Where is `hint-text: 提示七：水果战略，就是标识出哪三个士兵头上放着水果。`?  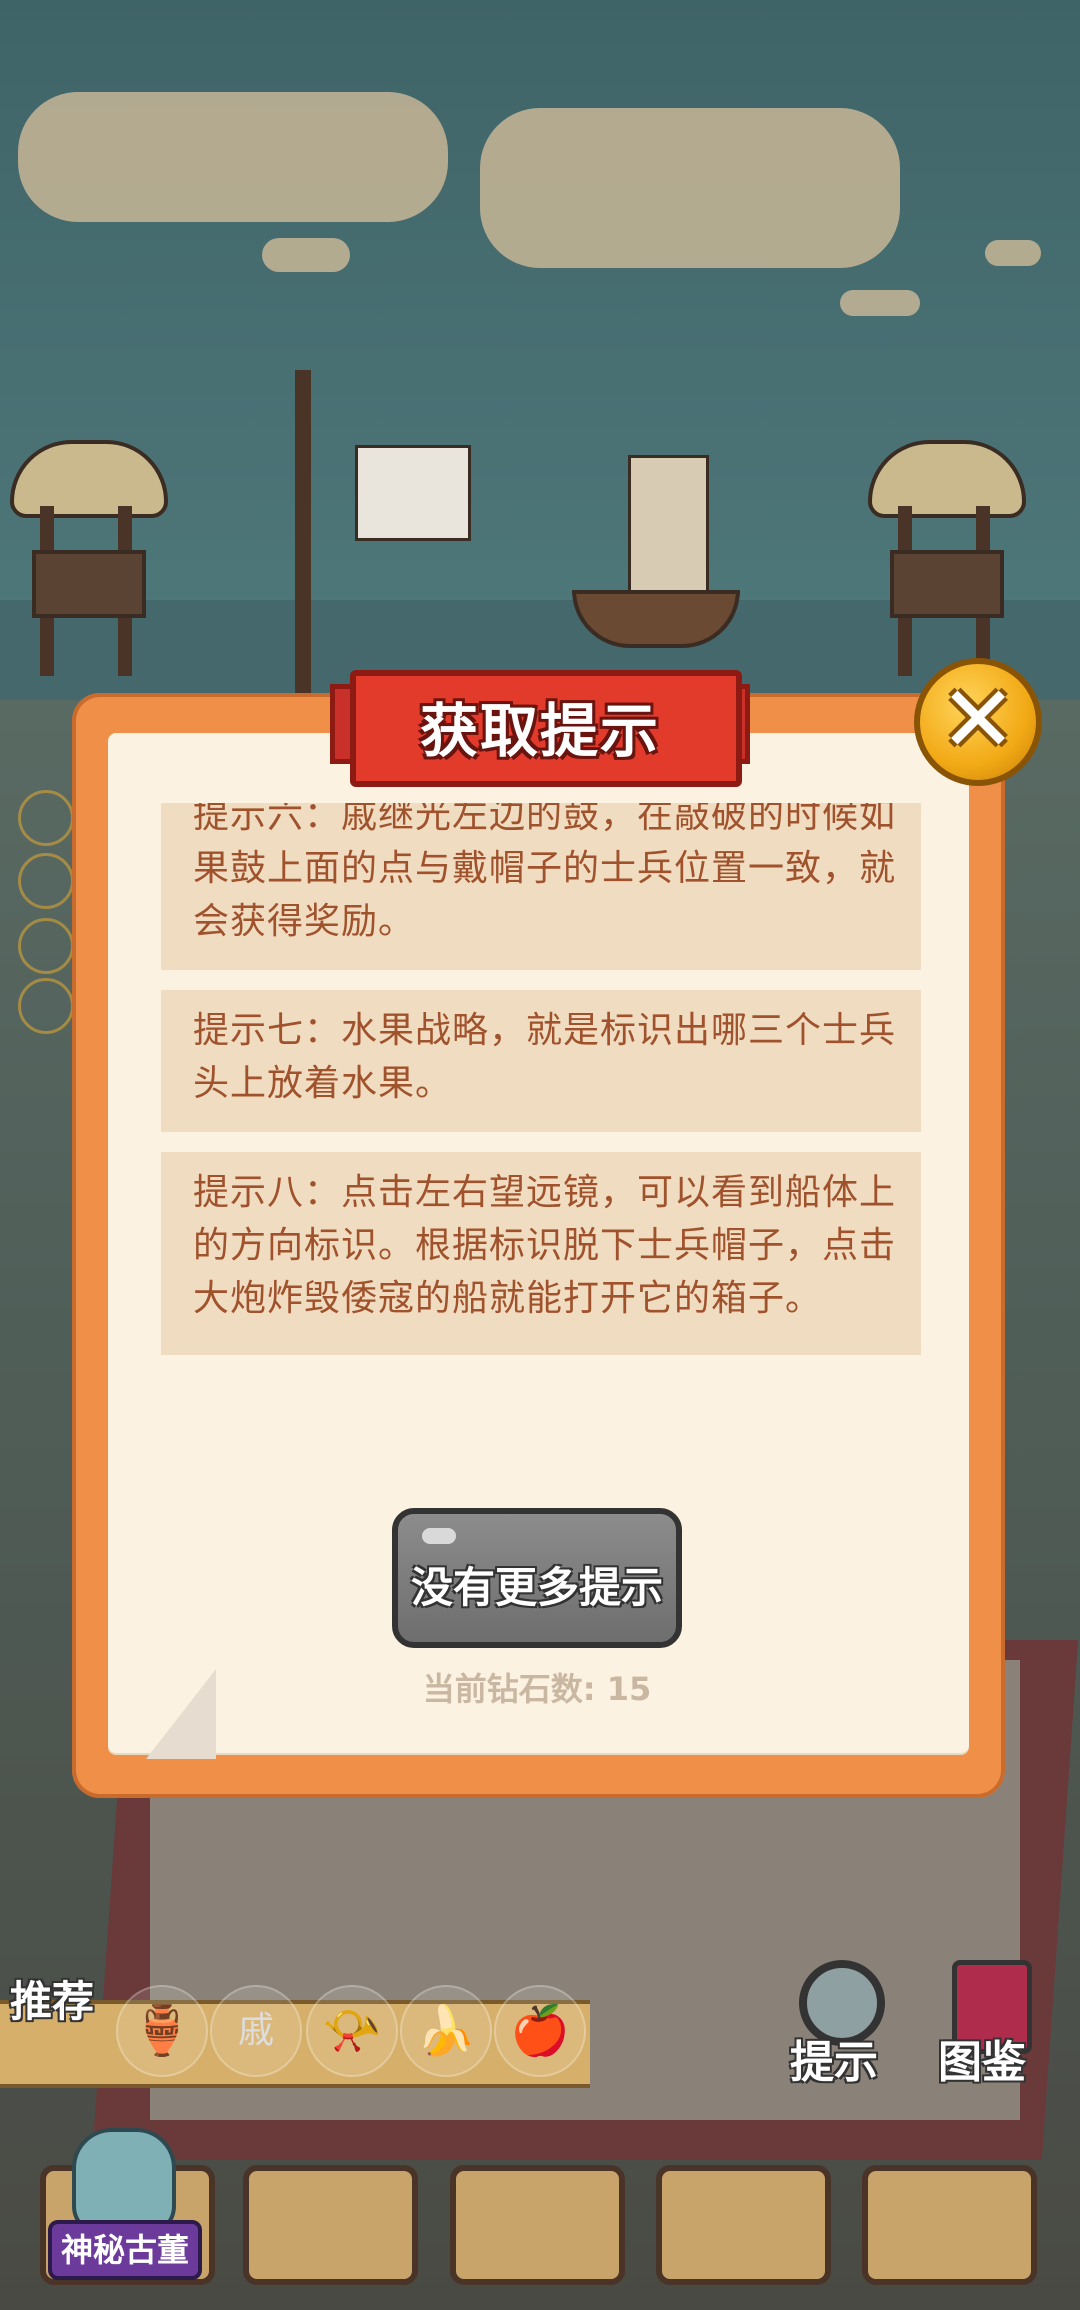
hint-text: 提示七：水果战略，就是标识出哪三个士兵头上放着水果。 is located at coordinates (545, 1057).